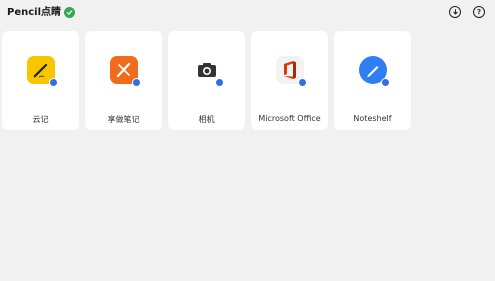  I want to click on app-card-camera: 相机, so click(206, 80).